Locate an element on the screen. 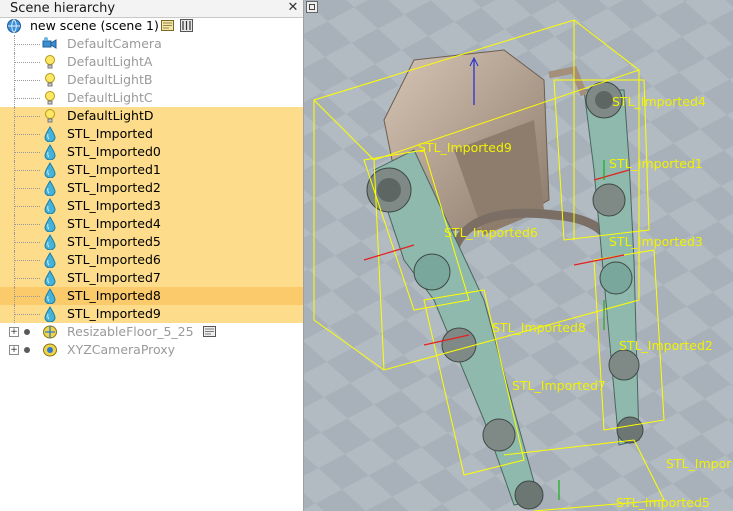 This screenshot has width=733, height=511. tree-item: + ResizableFloor_5_25 is located at coordinates (151, 332).